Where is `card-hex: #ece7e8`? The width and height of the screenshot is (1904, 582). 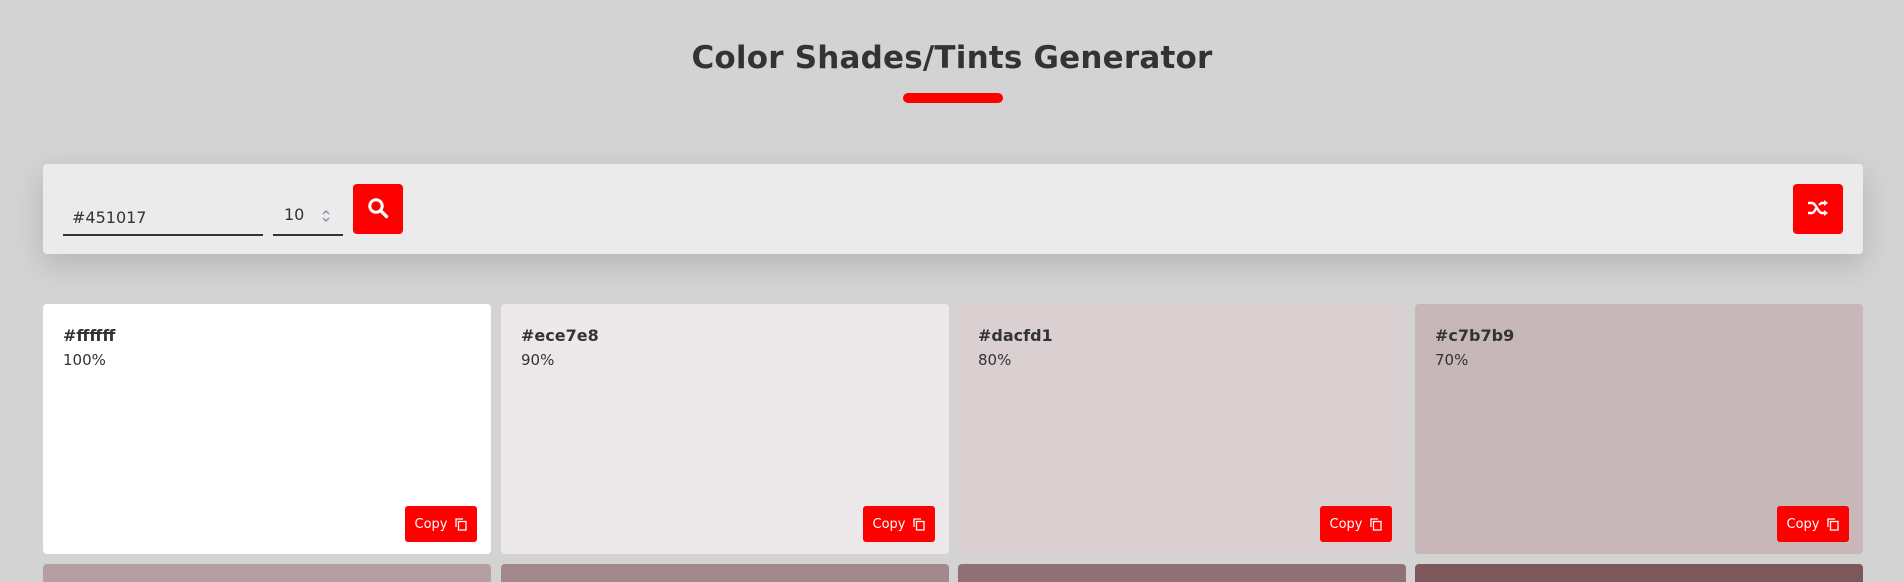 card-hex: #ece7e8 is located at coordinates (560, 335).